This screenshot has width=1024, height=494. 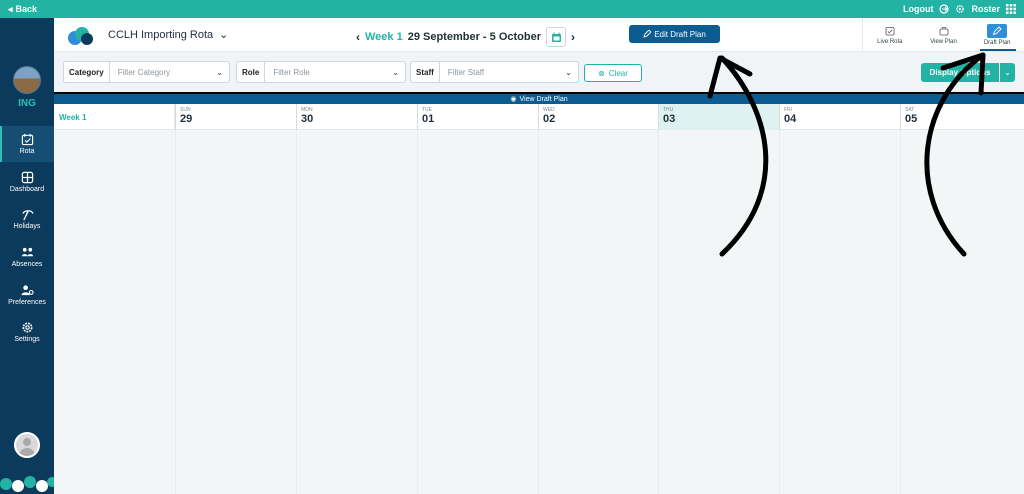 I want to click on tab-label: Live Rota, so click(x=890, y=42).